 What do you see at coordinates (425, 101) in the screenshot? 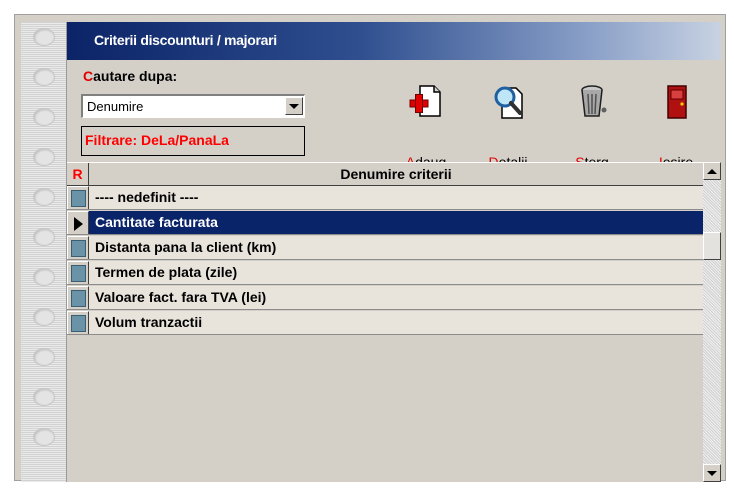
I see `add-document-icon` at bounding box center [425, 101].